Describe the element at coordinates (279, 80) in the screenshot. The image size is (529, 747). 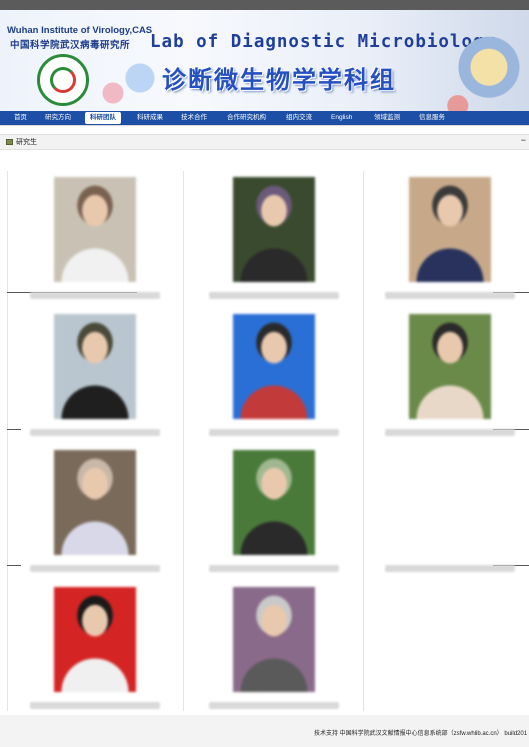
I see `lab-title-cn: 诊断微生物学学科组` at that location.